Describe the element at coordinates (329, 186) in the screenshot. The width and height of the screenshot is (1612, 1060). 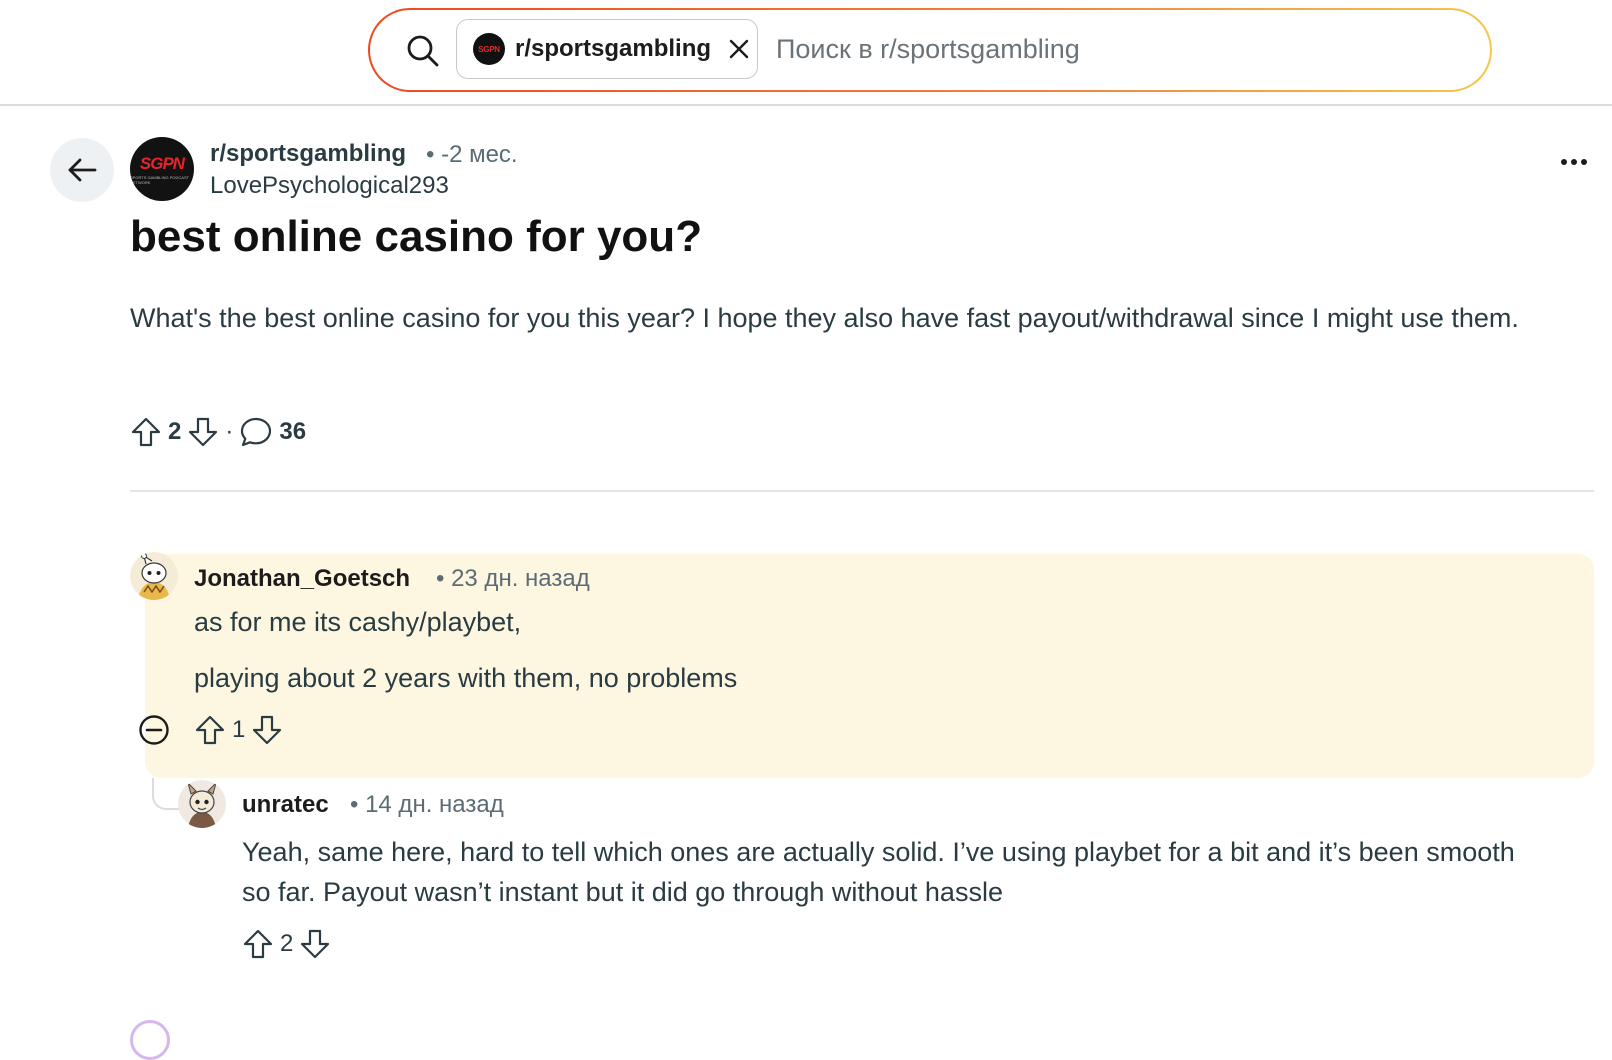
I see `post-author-link: LovePsychological293` at that location.